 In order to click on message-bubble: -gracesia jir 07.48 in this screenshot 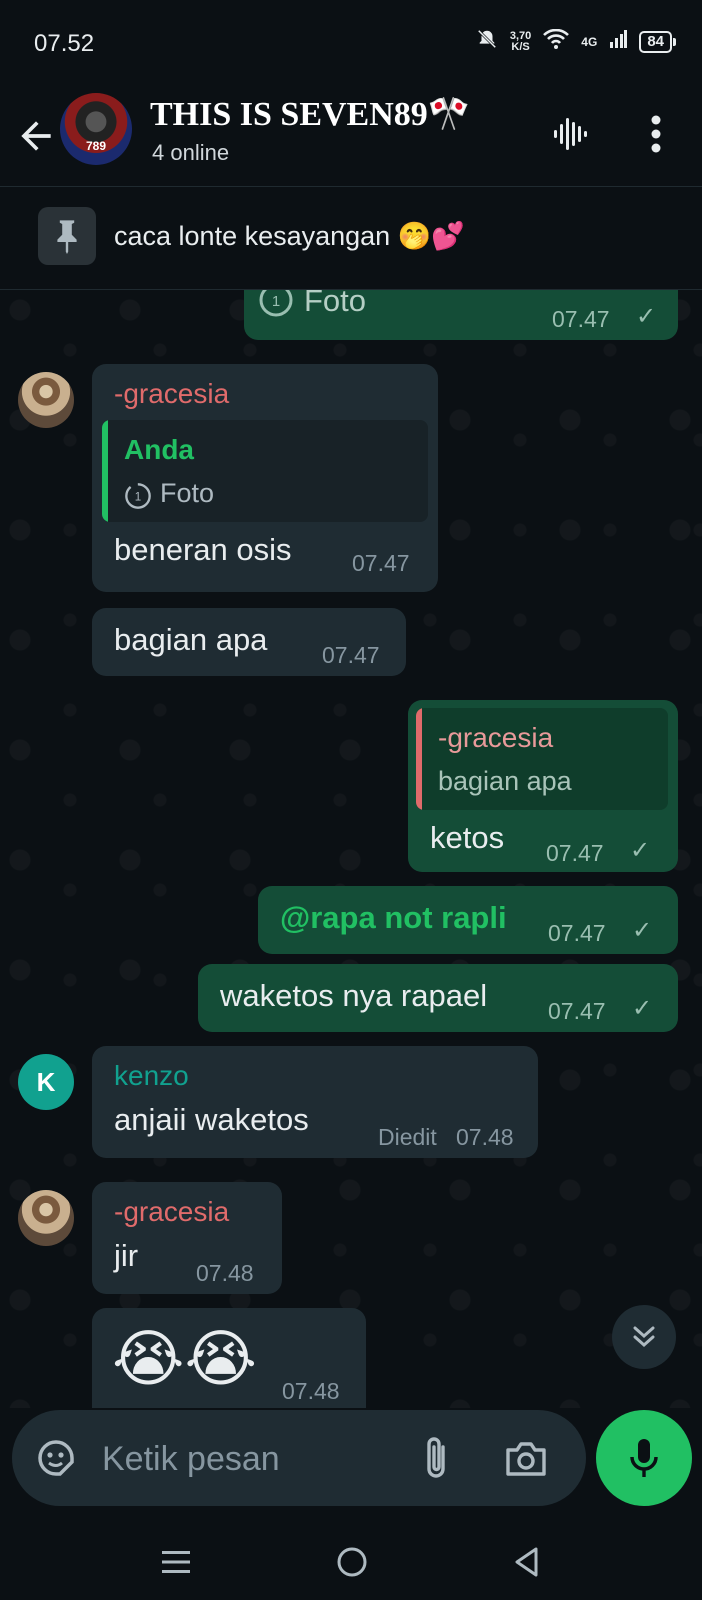, I will do `click(187, 1238)`.